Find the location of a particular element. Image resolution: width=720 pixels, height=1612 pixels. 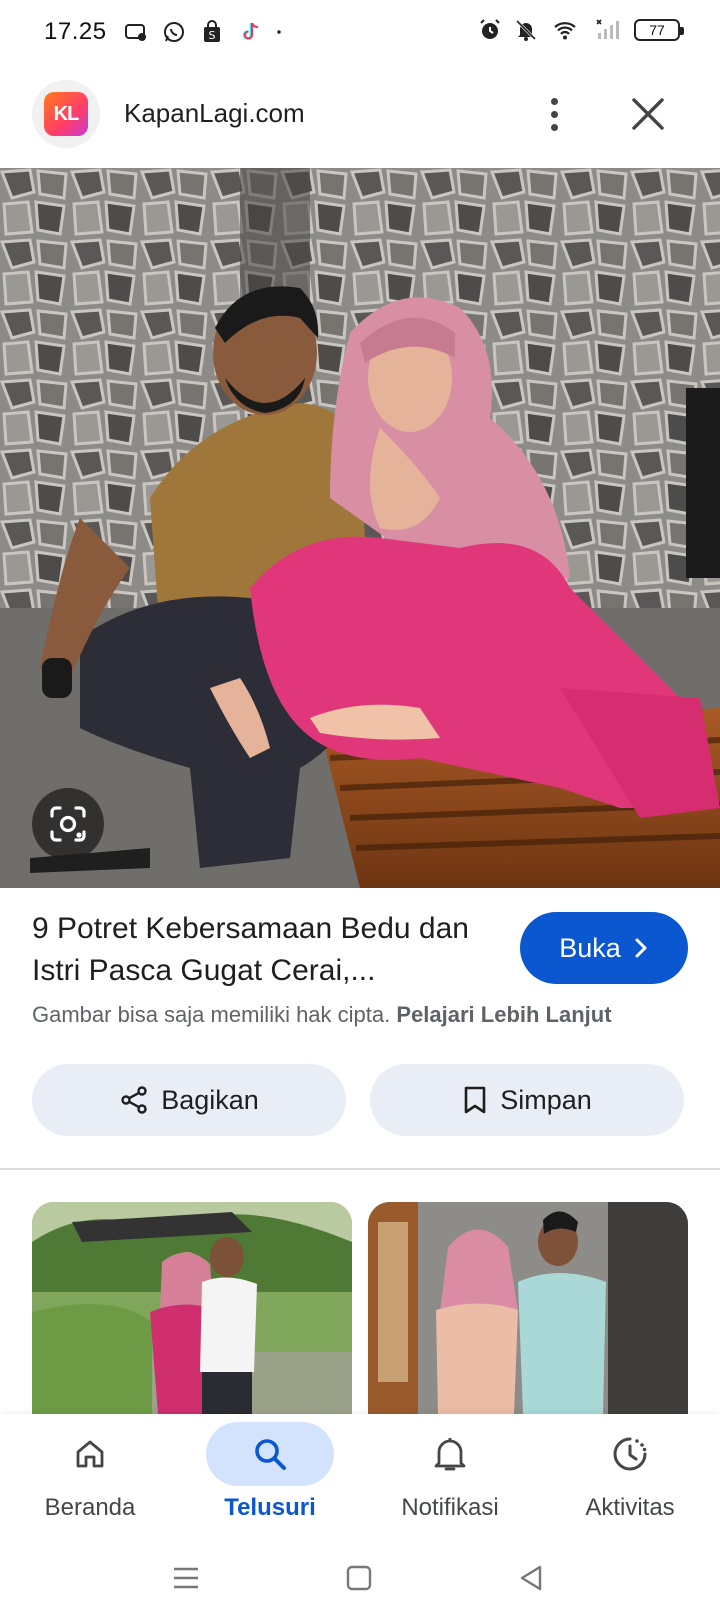

divider is located at coordinates (360, 1169).